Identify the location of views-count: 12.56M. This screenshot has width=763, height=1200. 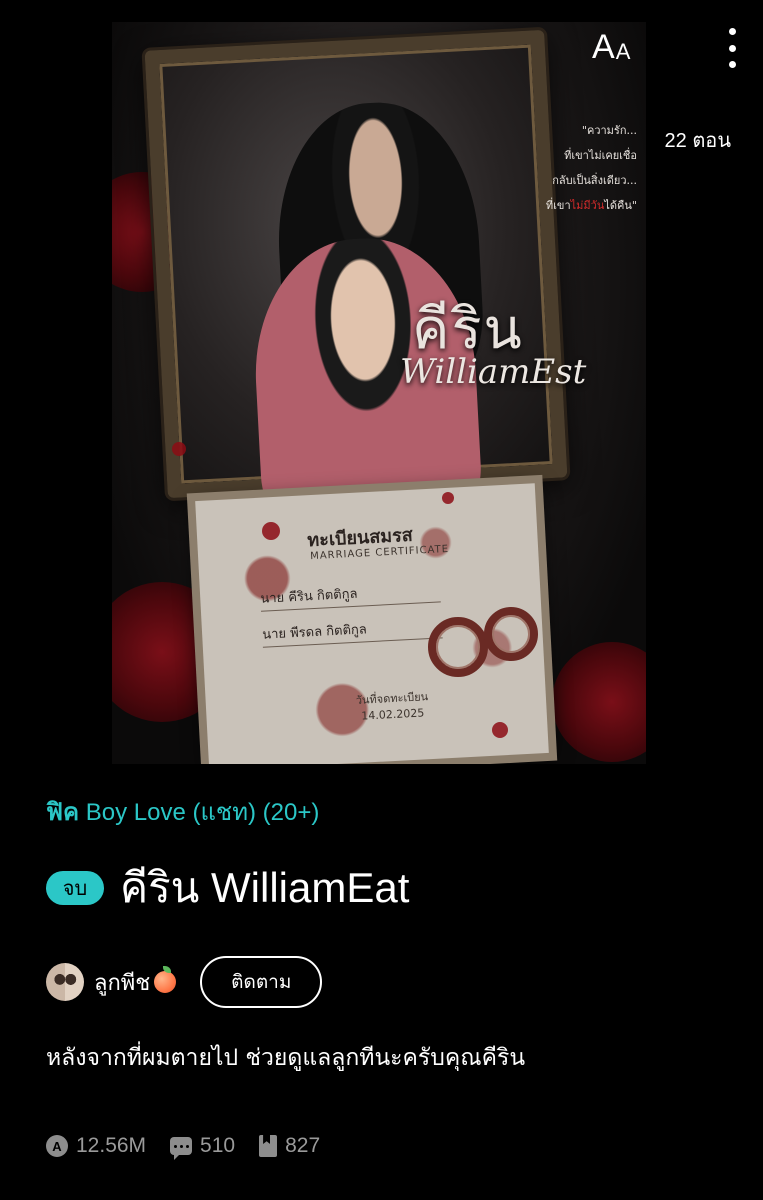
(111, 1145).